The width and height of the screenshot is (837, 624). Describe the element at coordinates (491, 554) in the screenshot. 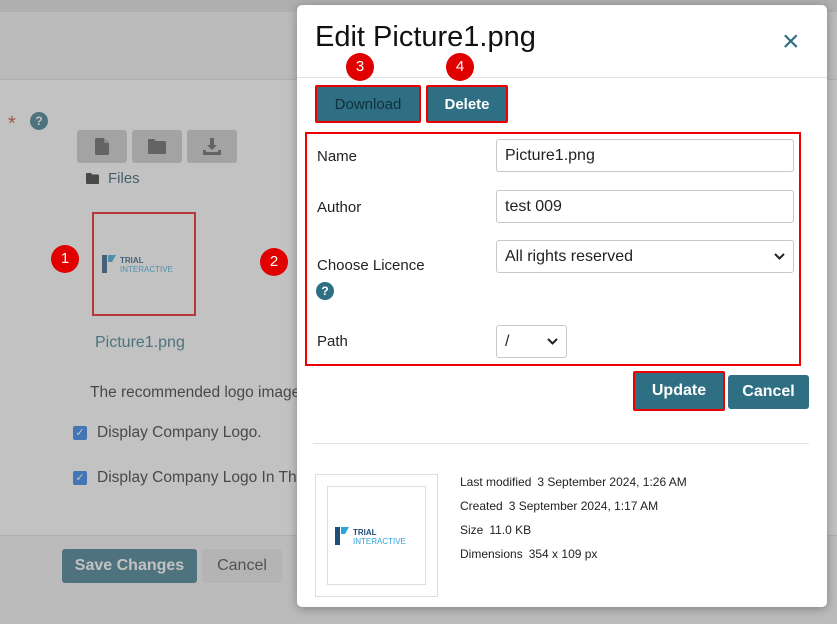

I see `dimensions-label: Dimensions` at that location.